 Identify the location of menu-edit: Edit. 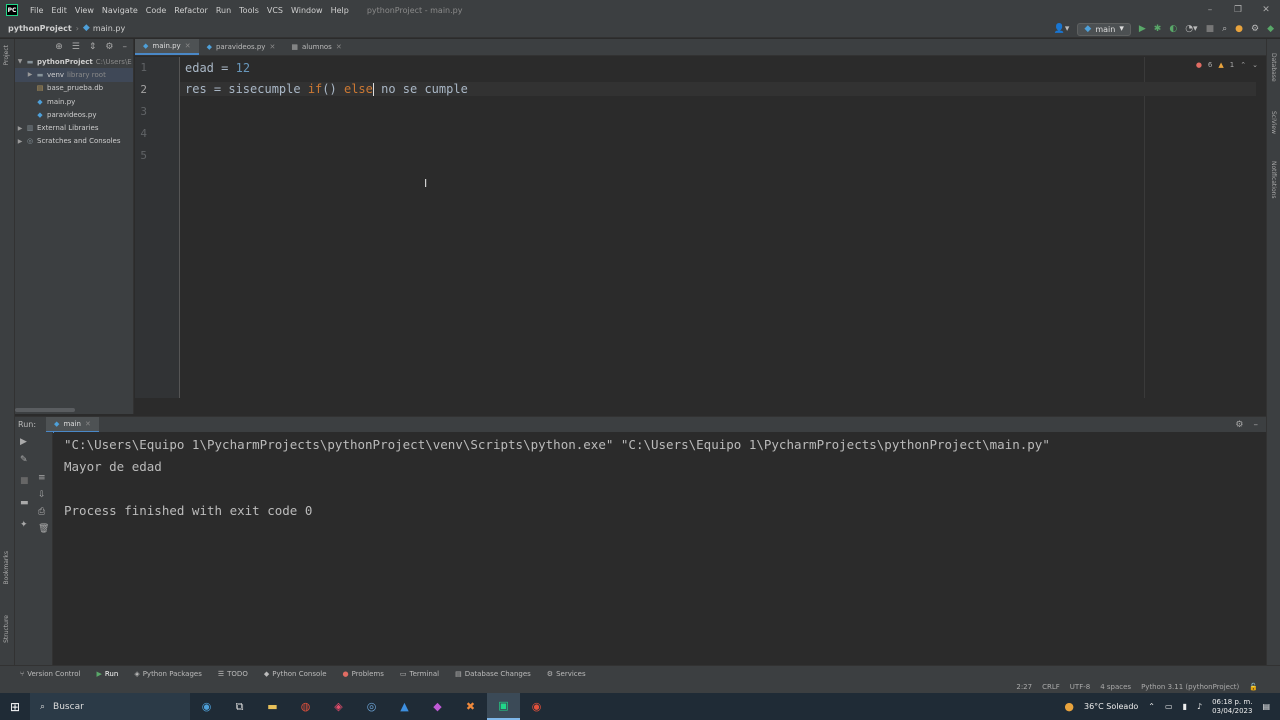
(59, 10).